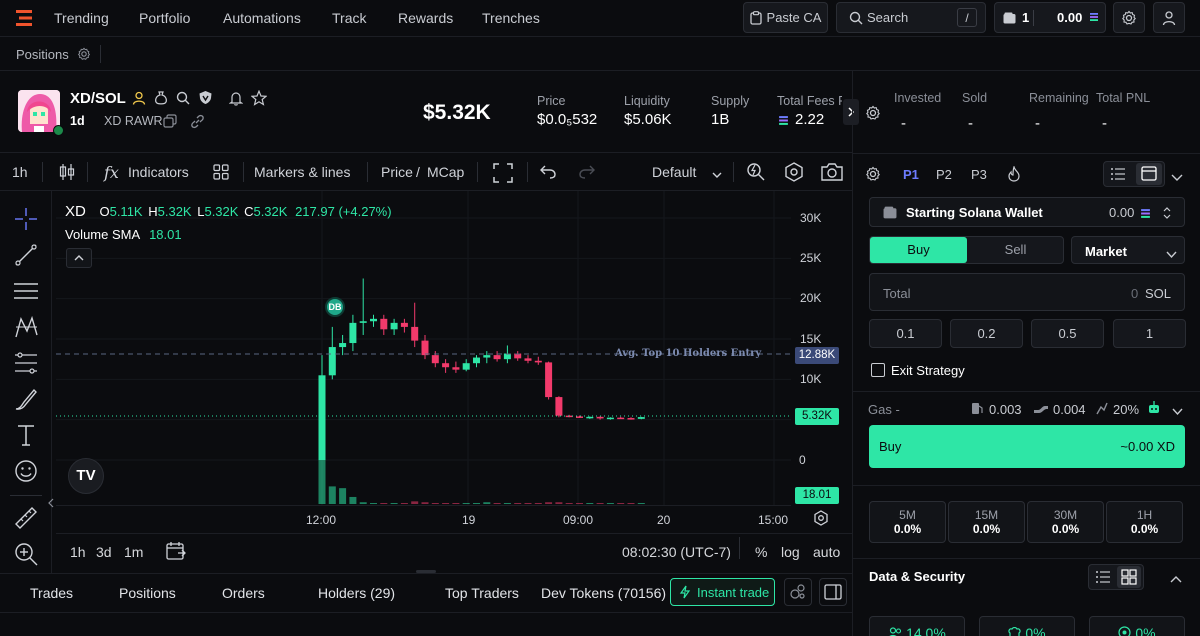  Describe the element at coordinates (221, 173) in the screenshot. I see `templates-icon` at that location.